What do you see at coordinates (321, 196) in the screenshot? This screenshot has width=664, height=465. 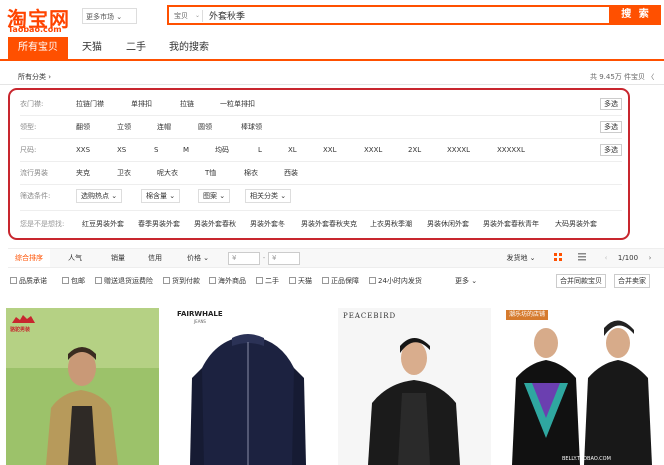 I see `filter-row-conditions: 筛选条件: 选购热点 ⌄ 棉含量 ⌄ 图案 ⌄ 相关分类 ⌄` at bounding box center [321, 196].